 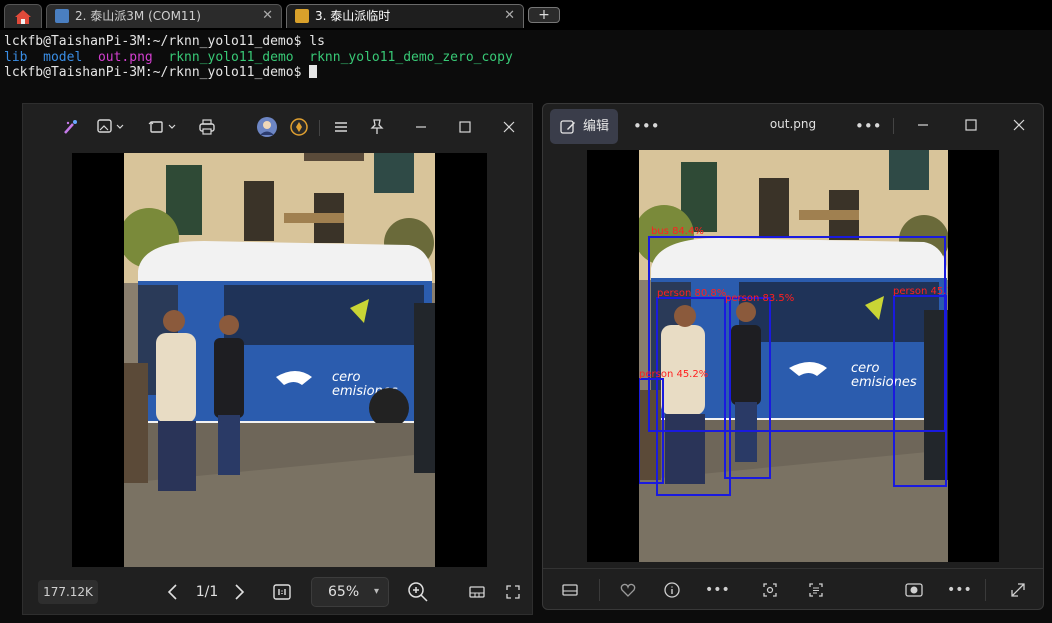 I want to click on app-badge-icon, so click(x=299, y=129).